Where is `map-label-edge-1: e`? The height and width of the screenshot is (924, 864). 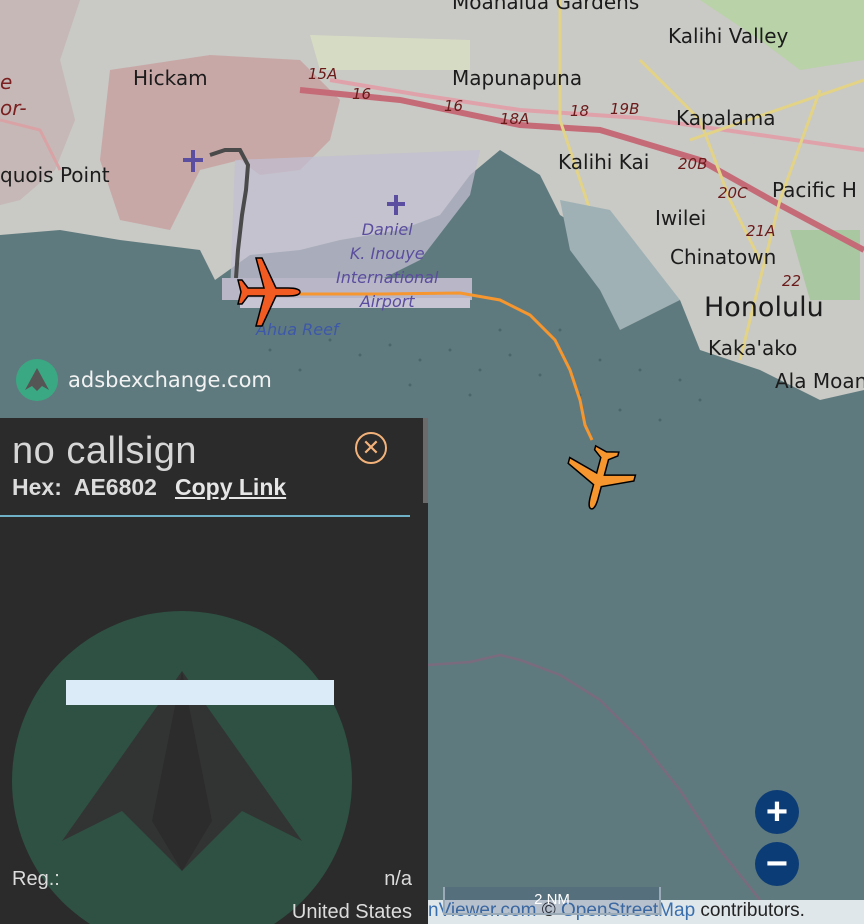
map-label-edge-1: e is located at coordinates (6, 82).